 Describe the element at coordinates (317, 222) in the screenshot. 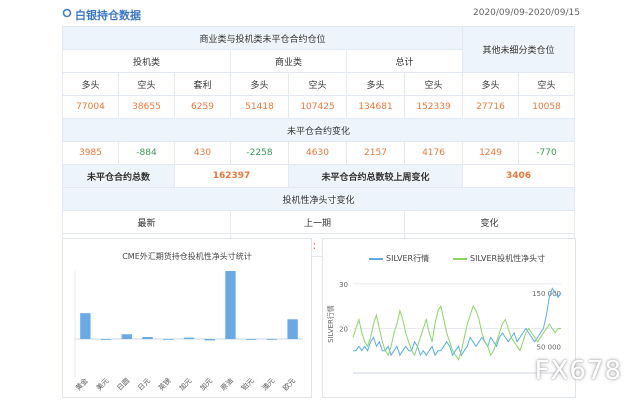

I see `net-head-prev: 上一期` at that location.